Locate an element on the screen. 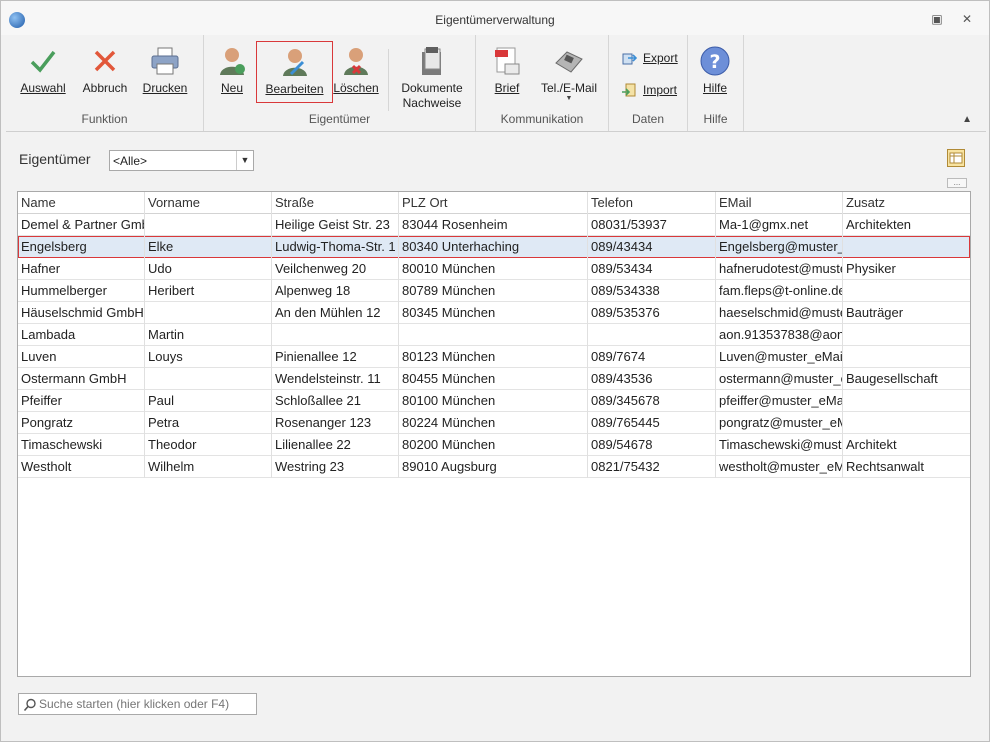 This screenshot has width=990, height=742. cell-plz-ort: 89010 Augsburg is located at coordinates (493, 467).